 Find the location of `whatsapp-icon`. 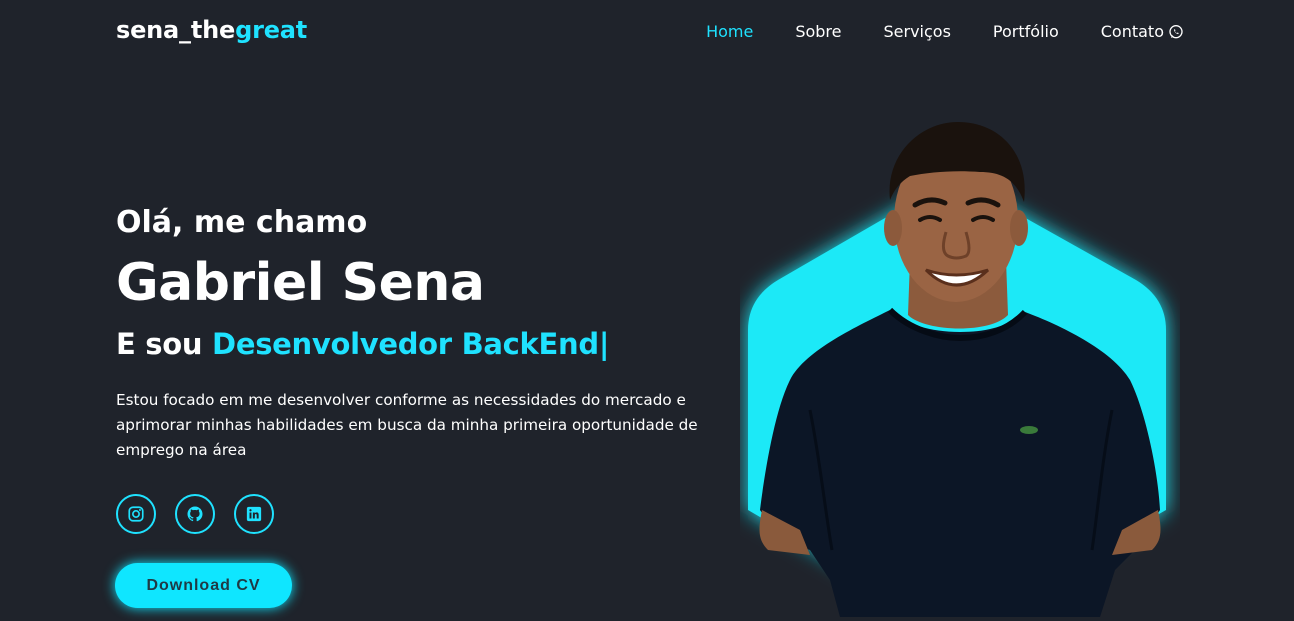

whatsapp-icon is located at coordinates (1176, 31).